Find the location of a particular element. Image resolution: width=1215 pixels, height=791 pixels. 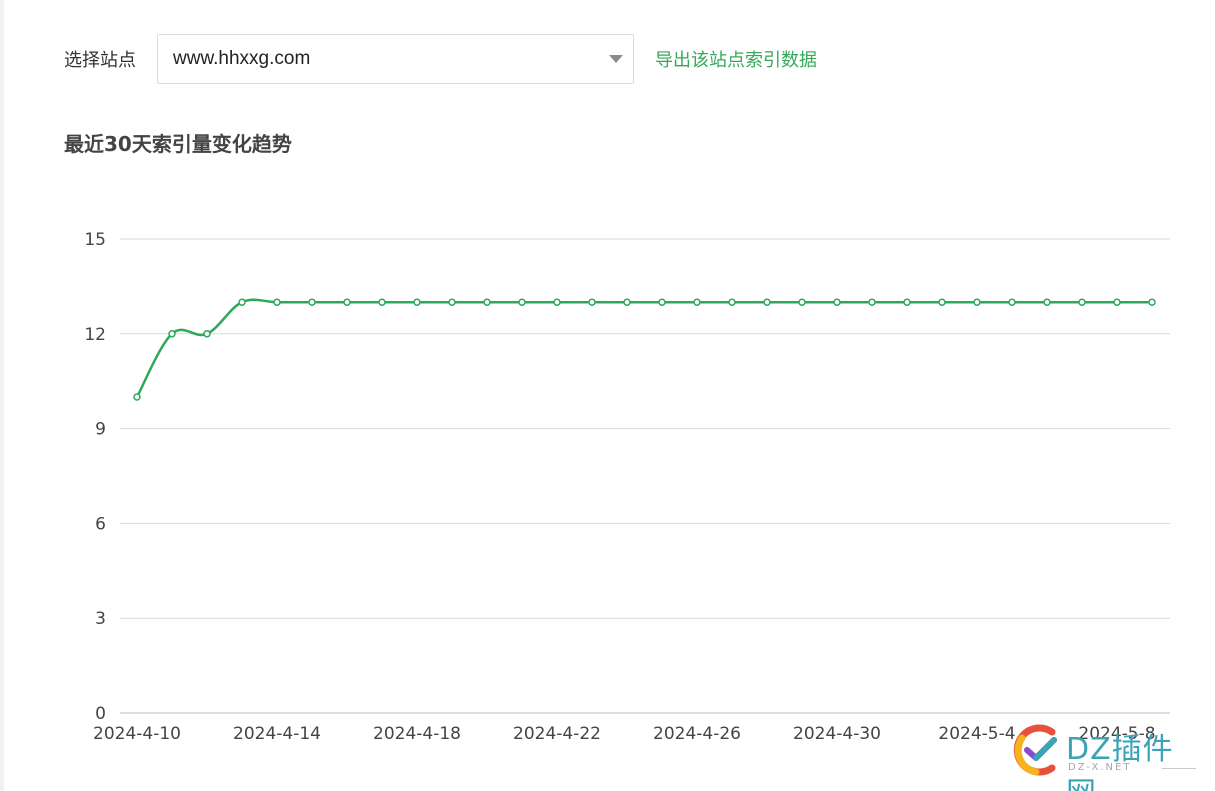

y-tick-label: 6 is located at coordinates (100, 524).